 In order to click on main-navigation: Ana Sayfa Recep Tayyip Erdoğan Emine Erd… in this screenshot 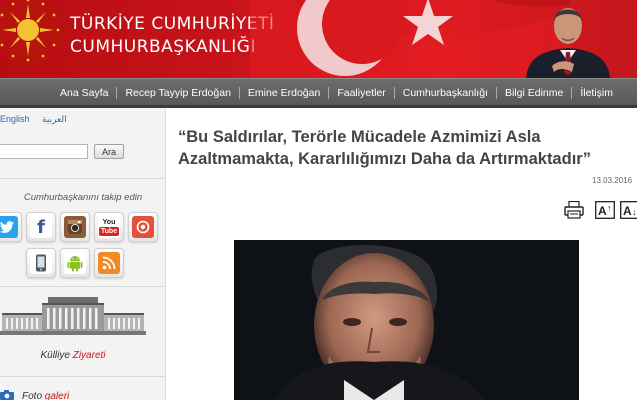, I will do `click(318, 93)`.